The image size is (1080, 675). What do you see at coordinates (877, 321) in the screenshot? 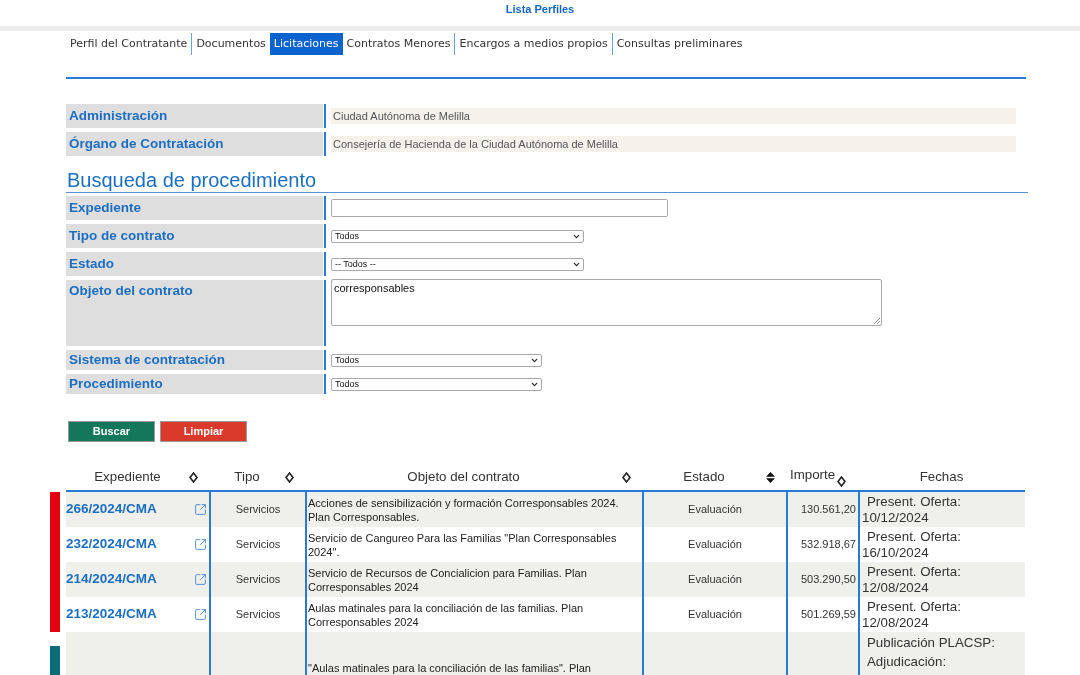
I see `resize-grip-icon` at bounding box center [877, 321].